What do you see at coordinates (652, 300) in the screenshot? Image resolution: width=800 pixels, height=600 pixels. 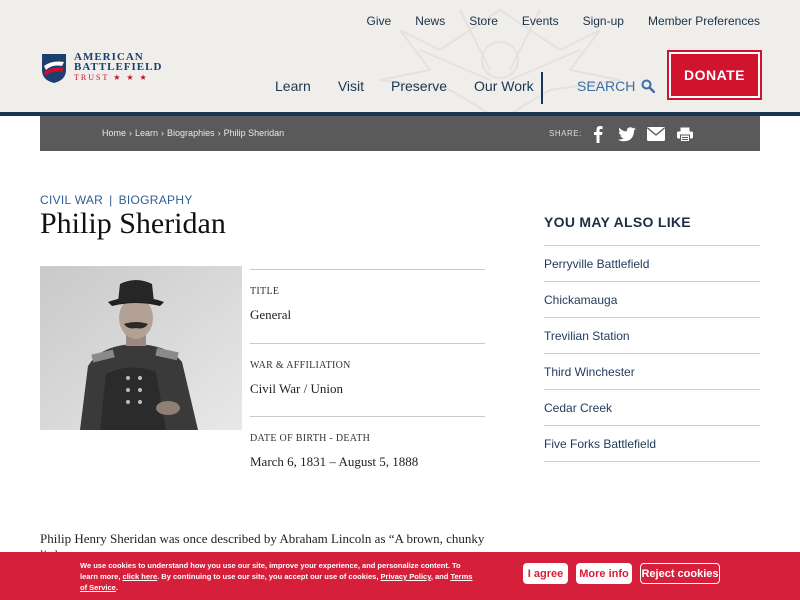 I see `related-item: Chickamauga` at bounding box center [652, 300].